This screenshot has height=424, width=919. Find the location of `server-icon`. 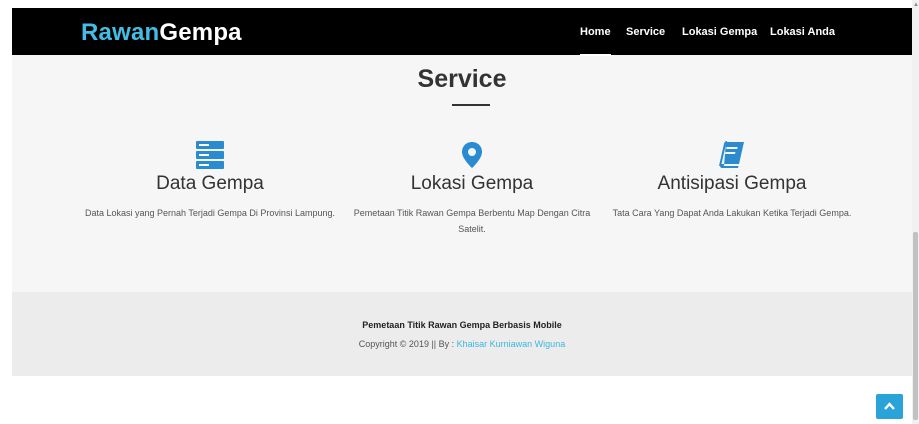

server-icon is located at coordinates (210, 155).